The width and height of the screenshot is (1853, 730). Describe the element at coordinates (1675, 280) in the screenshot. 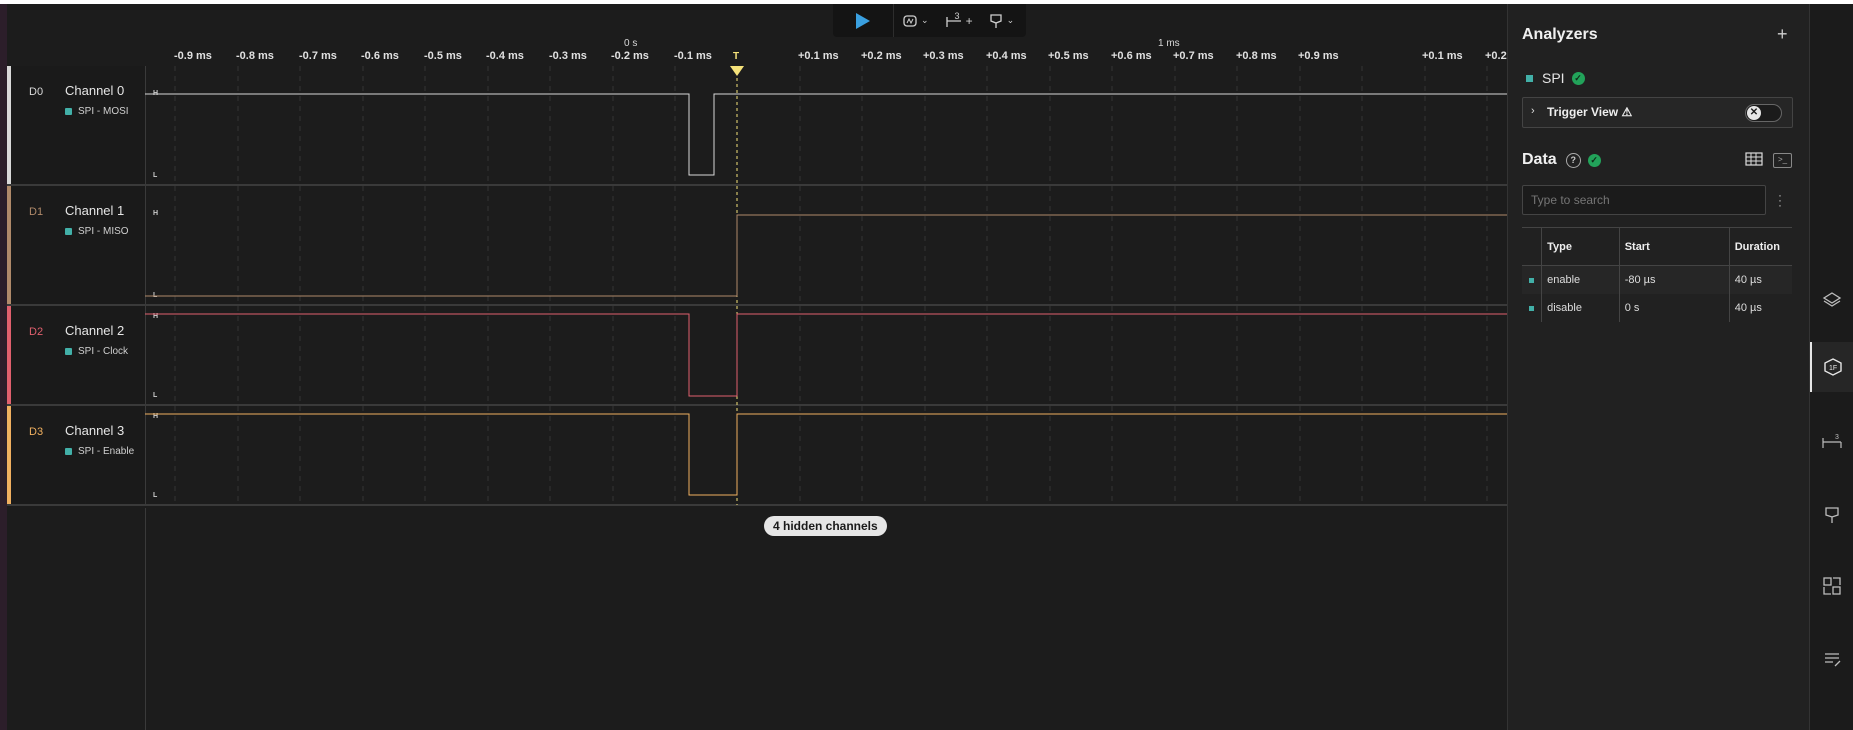

I see `cell-start: -80 µs` at that location.